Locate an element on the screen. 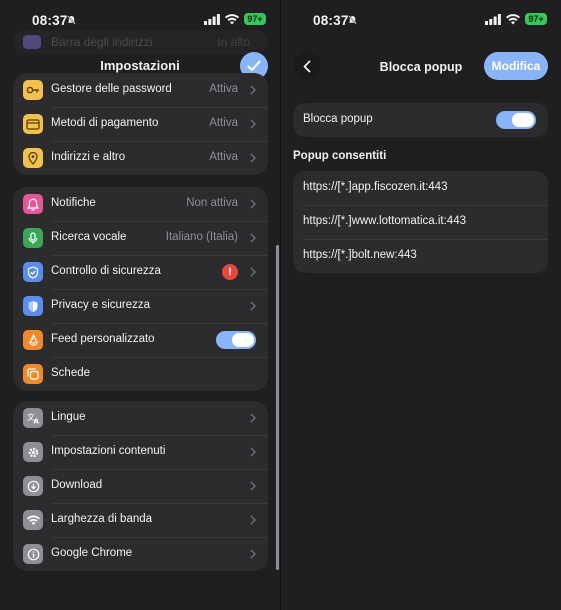 The image size is (561, 610). scrollbar is located at coordinates (277, 407).